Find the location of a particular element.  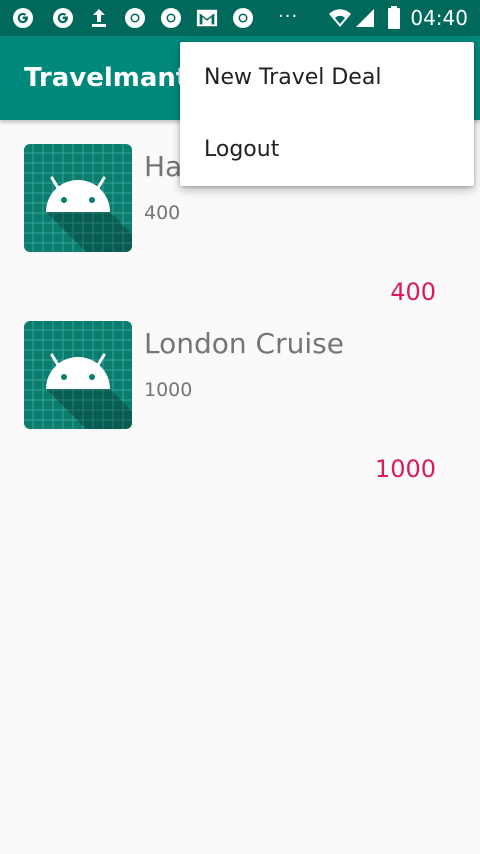

upload-icon is located at coordinates (99, 18).